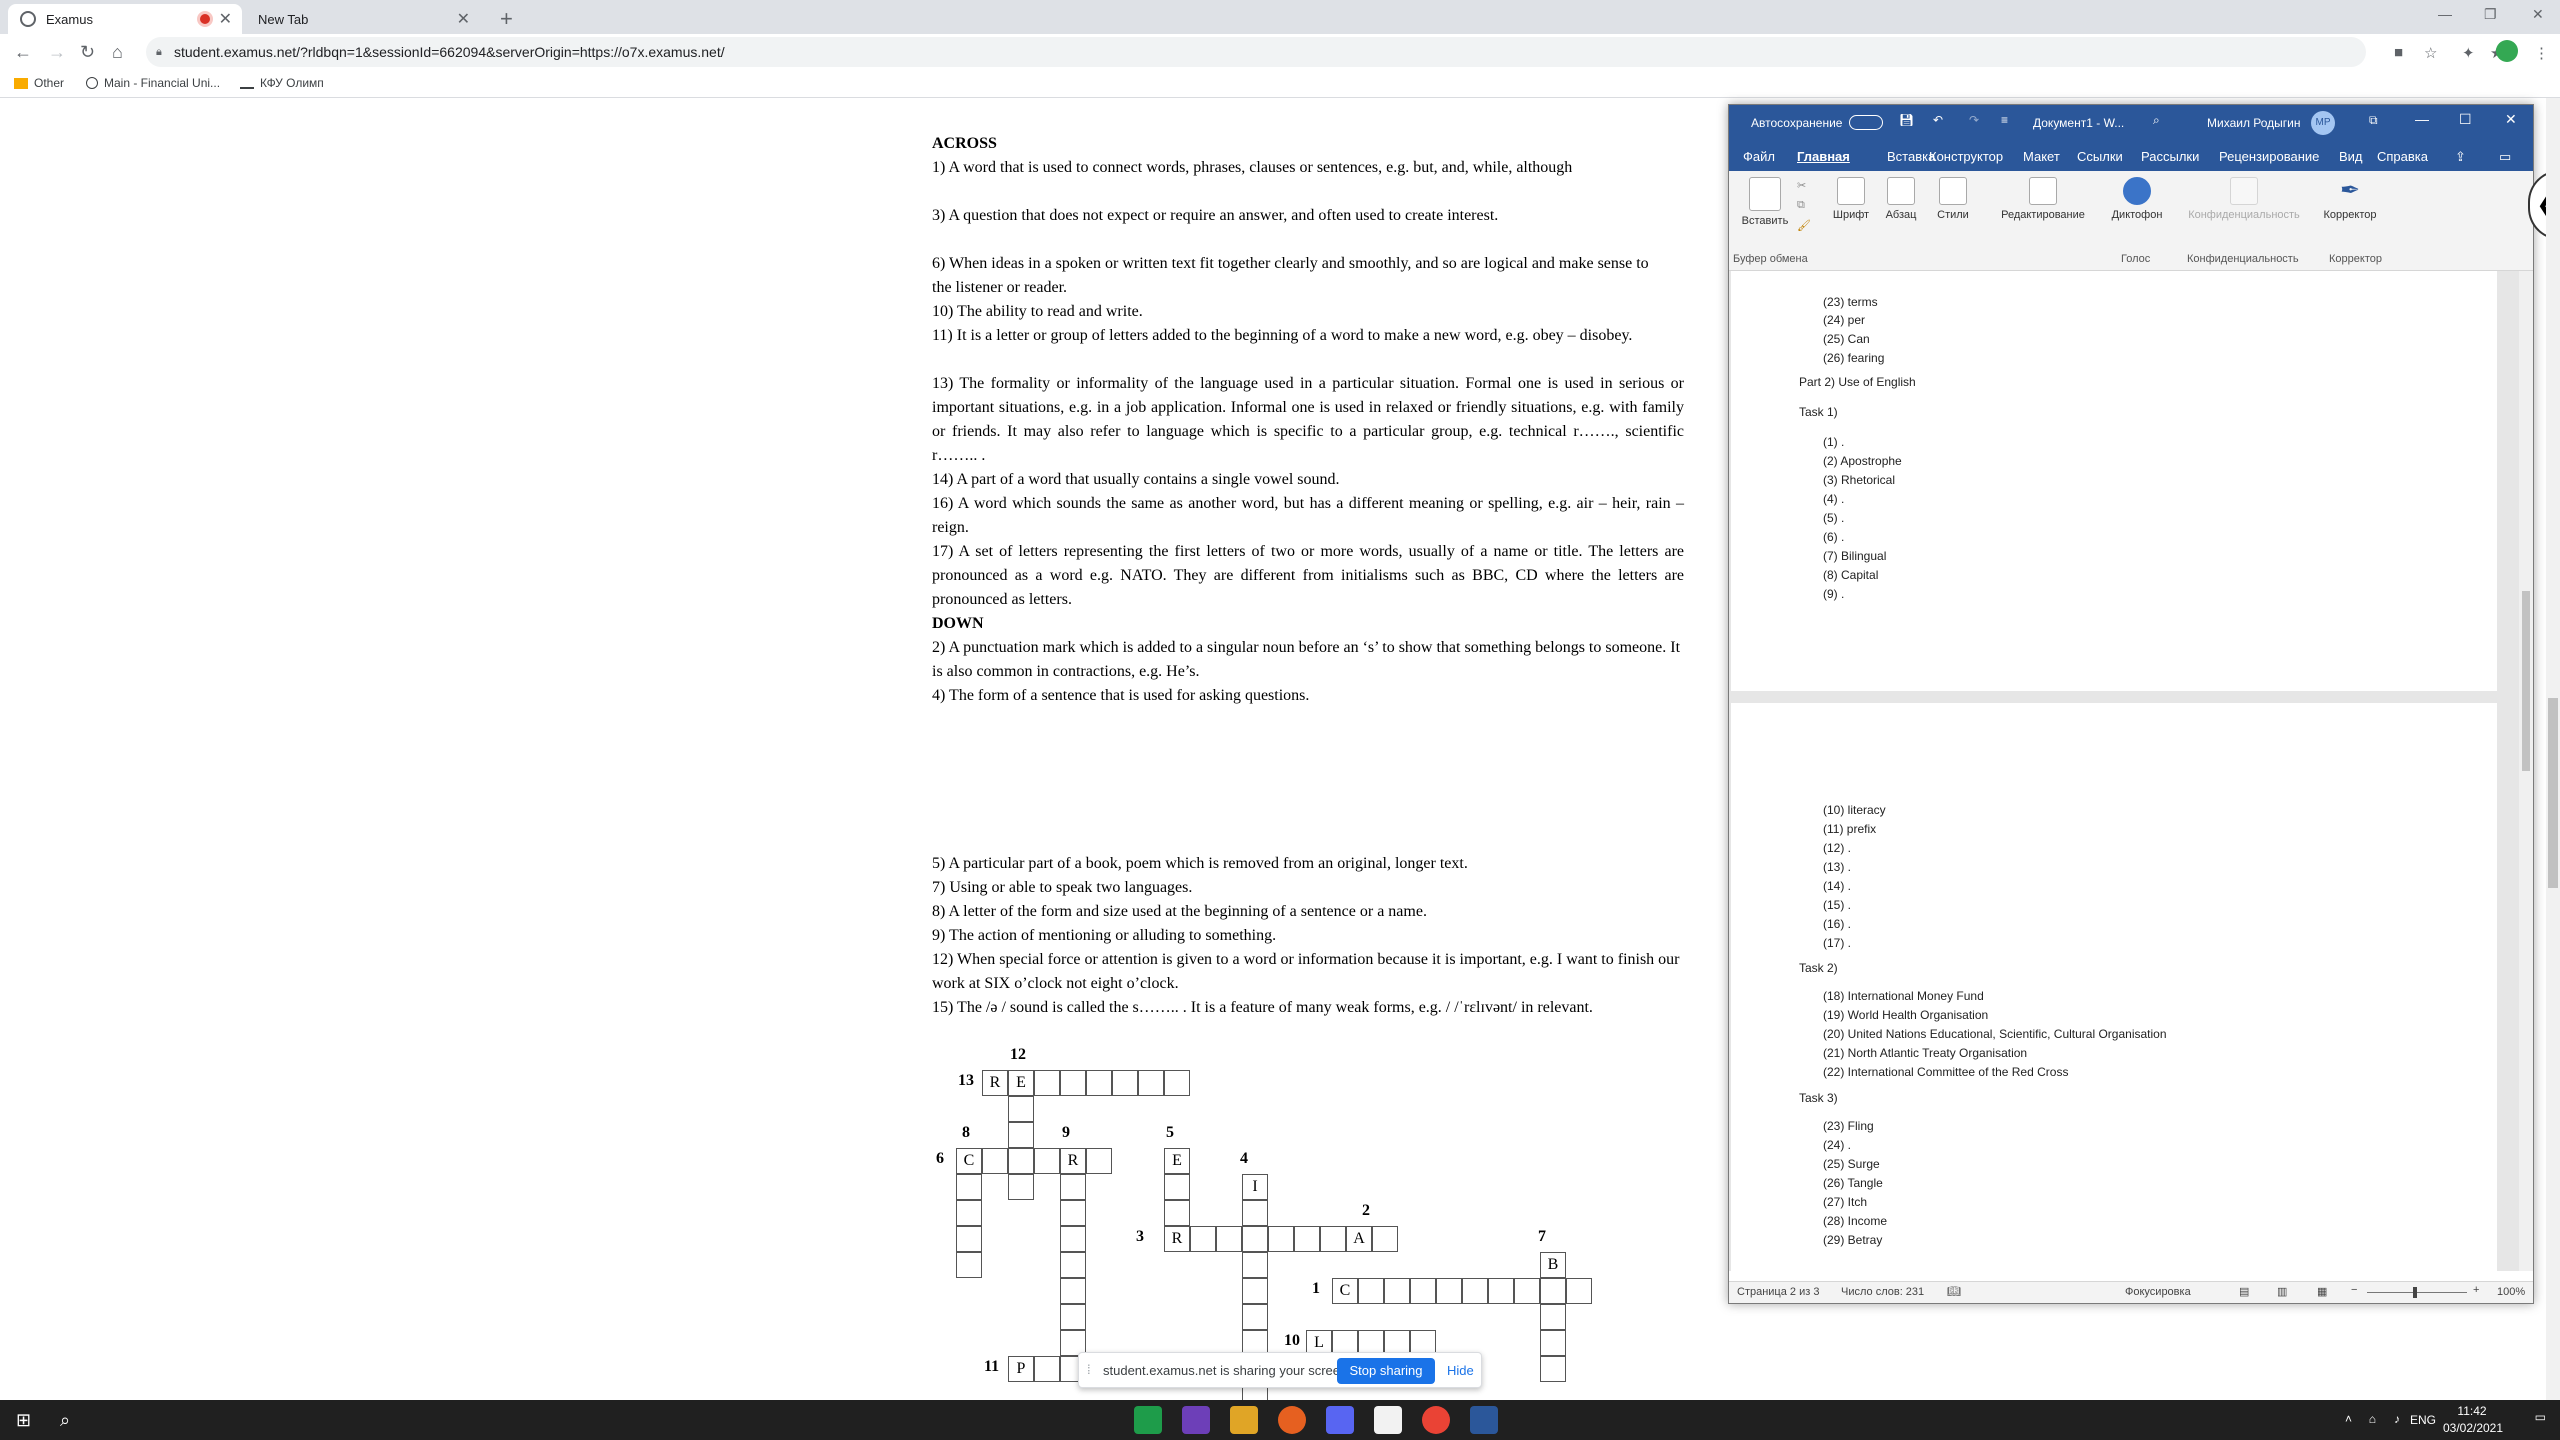 The height and width of the screenshot is (1440, 2560). I want to click on page-scrollbar, so click(2553, 749).